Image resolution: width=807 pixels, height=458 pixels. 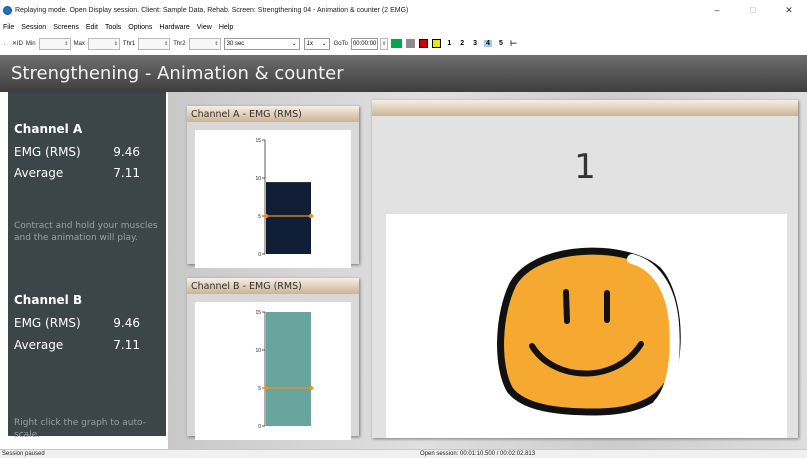 What do you see at coordinates (589, 331) in the screenshot?
I see `smiley-face-icon` at bounding box center [589, 331].